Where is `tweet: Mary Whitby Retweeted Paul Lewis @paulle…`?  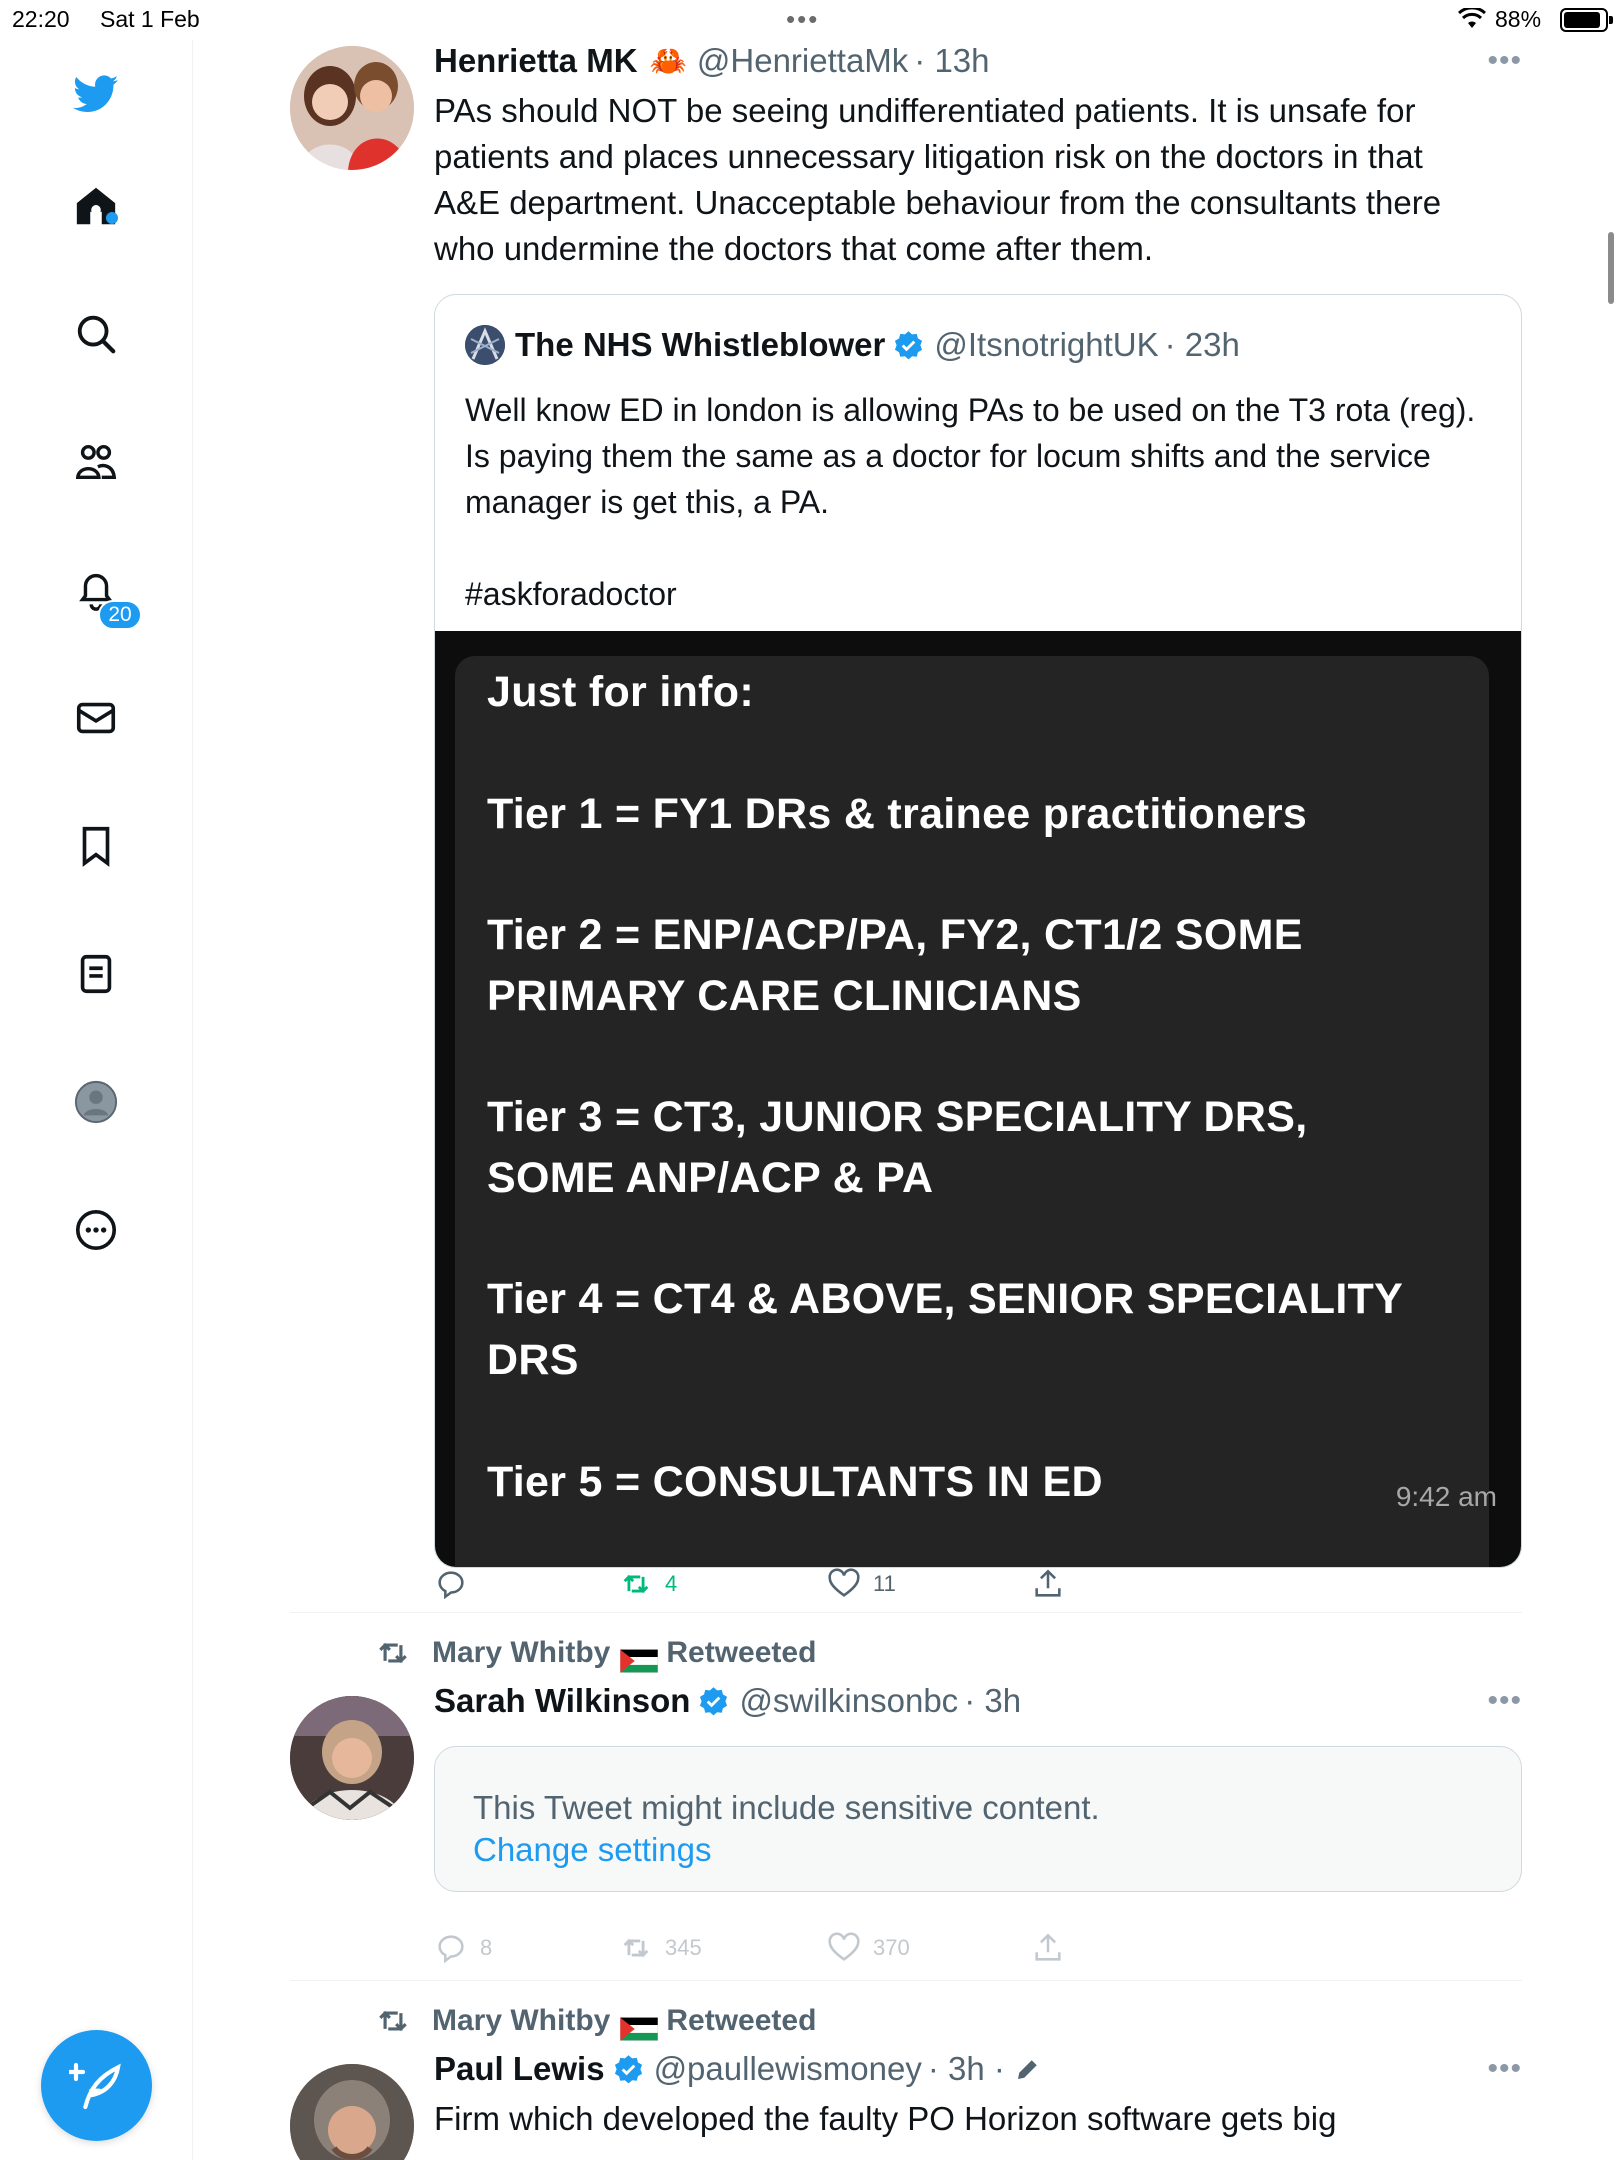
tweet: Mary Whitby Retweeted Paul Lewis @paulle… is located at coordinates (906, 2070).